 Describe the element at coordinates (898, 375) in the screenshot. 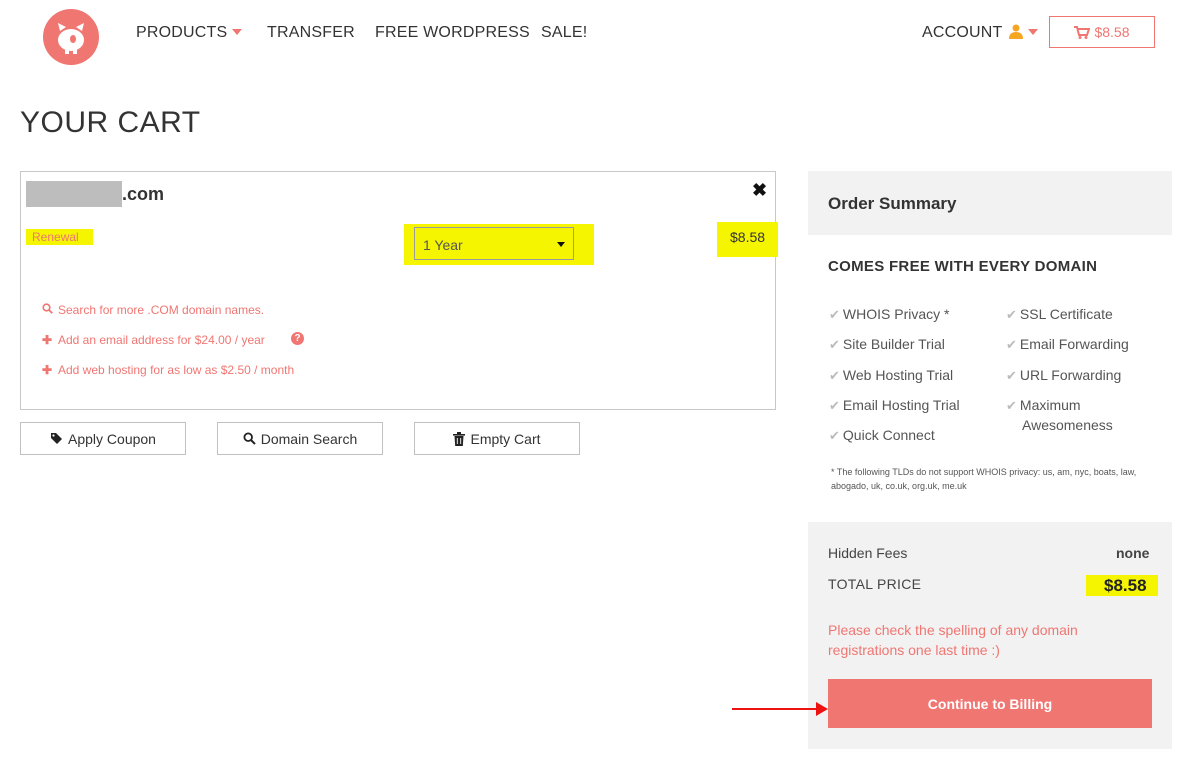

I see `feature-label: Web Hosting Trial` at that location.